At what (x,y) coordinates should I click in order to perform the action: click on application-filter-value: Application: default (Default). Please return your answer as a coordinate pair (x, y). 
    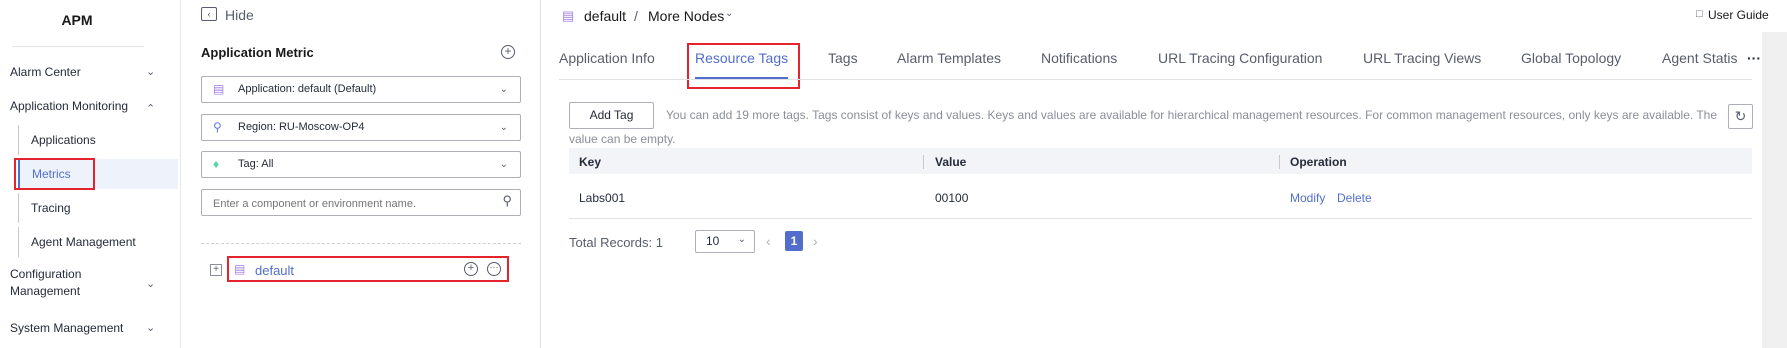
    Looking at the image, I should click on (307, 89).